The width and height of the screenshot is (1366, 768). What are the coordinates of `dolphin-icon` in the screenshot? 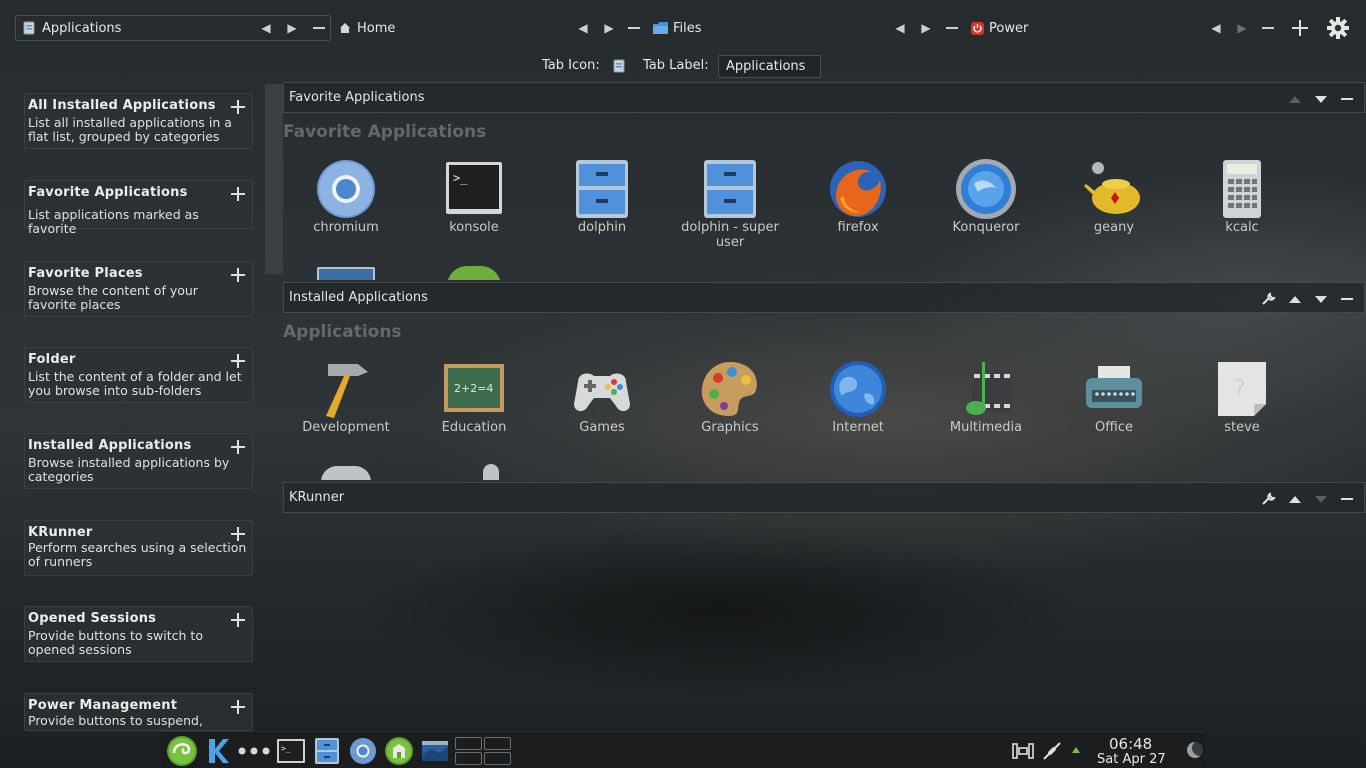 It's located at (602, 189).